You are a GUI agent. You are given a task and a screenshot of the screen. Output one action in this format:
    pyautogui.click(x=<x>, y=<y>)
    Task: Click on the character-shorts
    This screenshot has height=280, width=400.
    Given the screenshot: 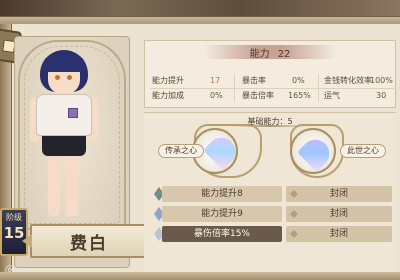 What is the action you would take?
    pyautogui.click(x=64, y=145)
    